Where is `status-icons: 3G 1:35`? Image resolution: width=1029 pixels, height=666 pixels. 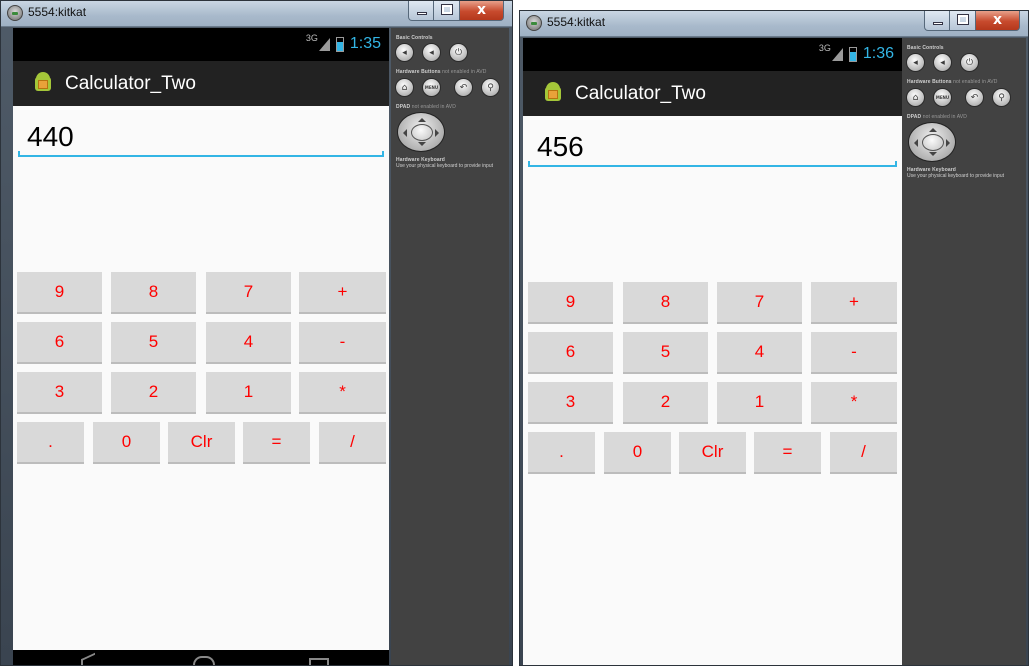
status-icons: 3G 1:35 is located at coordinates (343, 43).